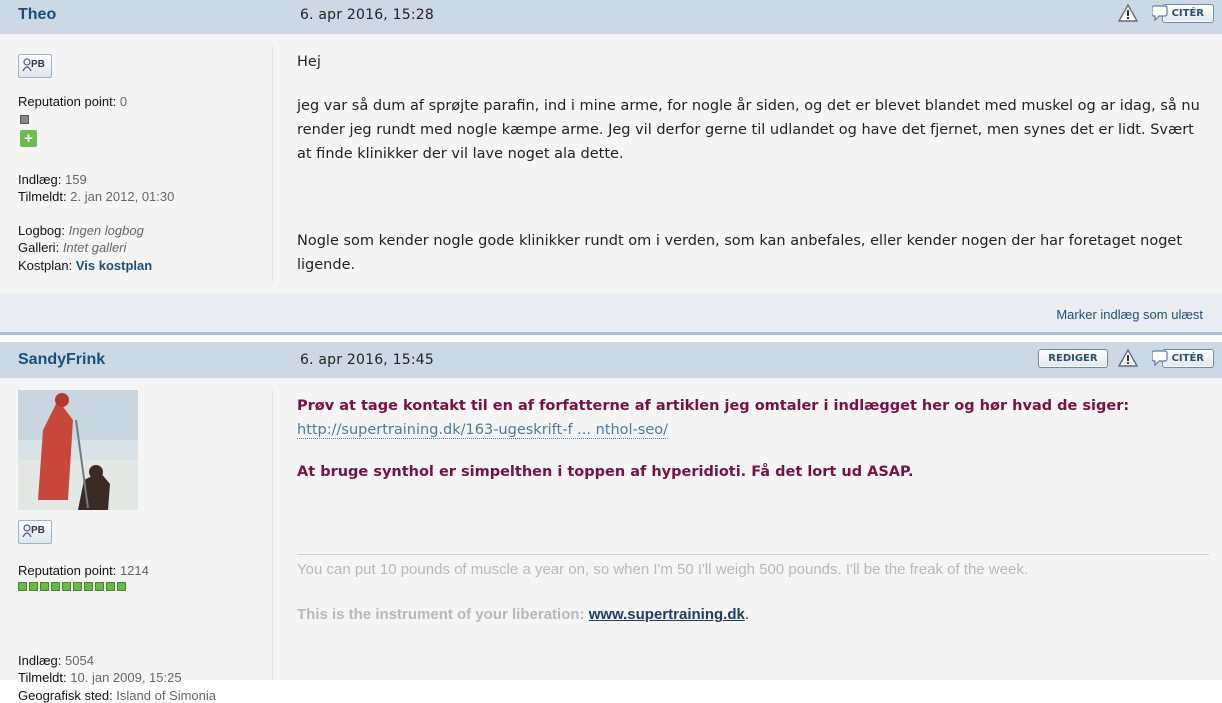 This screenshot has width=1222, height=703. I want to click on gallery-row: Galleri: Intet galleri, so click(72, 247).